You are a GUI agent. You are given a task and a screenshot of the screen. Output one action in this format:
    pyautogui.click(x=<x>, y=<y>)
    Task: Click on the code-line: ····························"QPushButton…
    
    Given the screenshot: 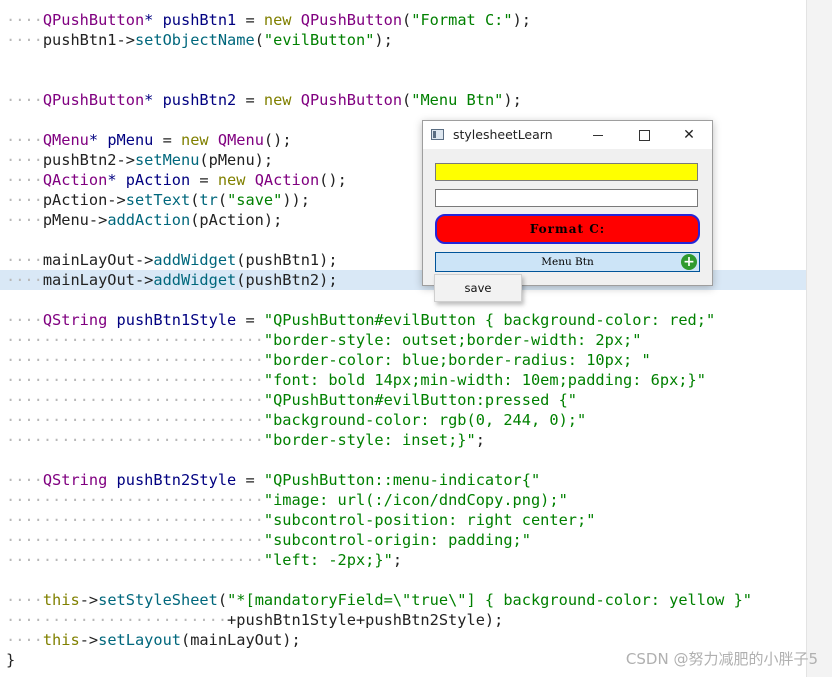 What is the action you would take?
    pyautogui.click(x=291, y=400)
    